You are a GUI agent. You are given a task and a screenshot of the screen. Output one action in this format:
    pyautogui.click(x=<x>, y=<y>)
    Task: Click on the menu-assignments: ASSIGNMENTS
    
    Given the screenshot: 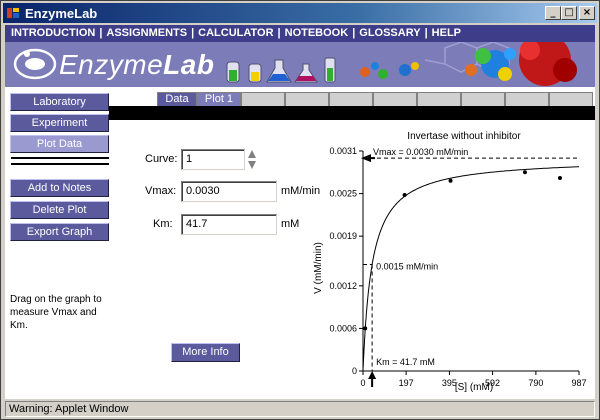 What is the action you would take?
    pyautogui.click(x=146, y=33)
    